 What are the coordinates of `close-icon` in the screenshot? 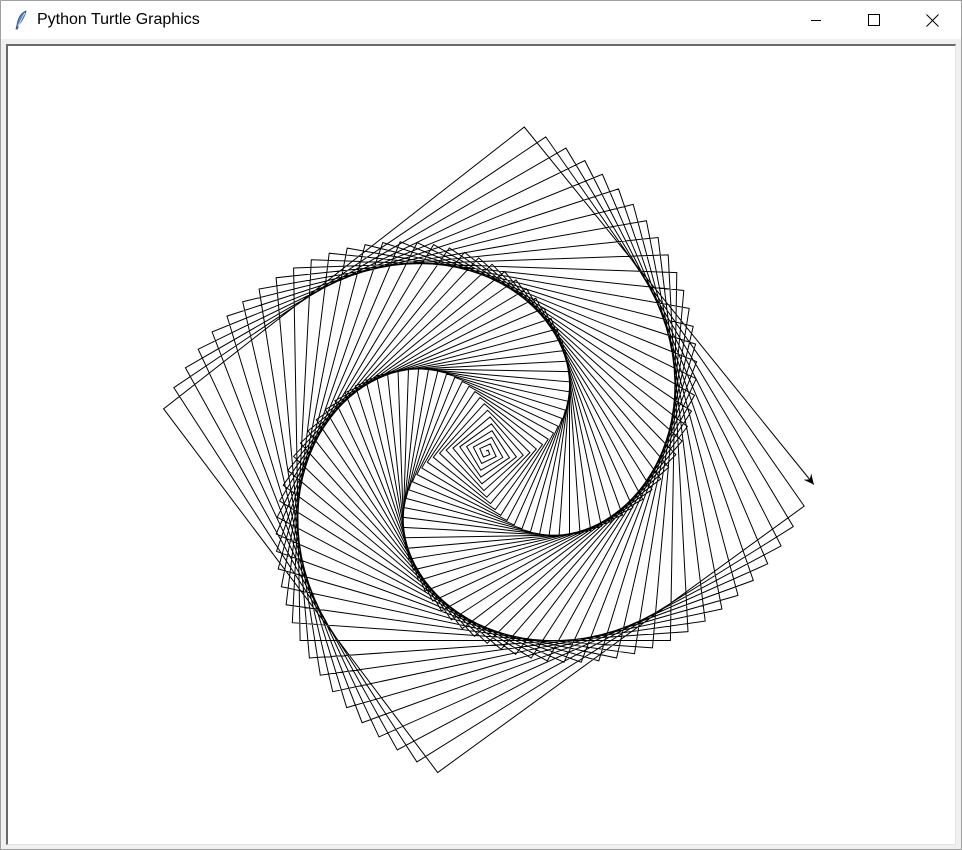 It's located at (932, 20).